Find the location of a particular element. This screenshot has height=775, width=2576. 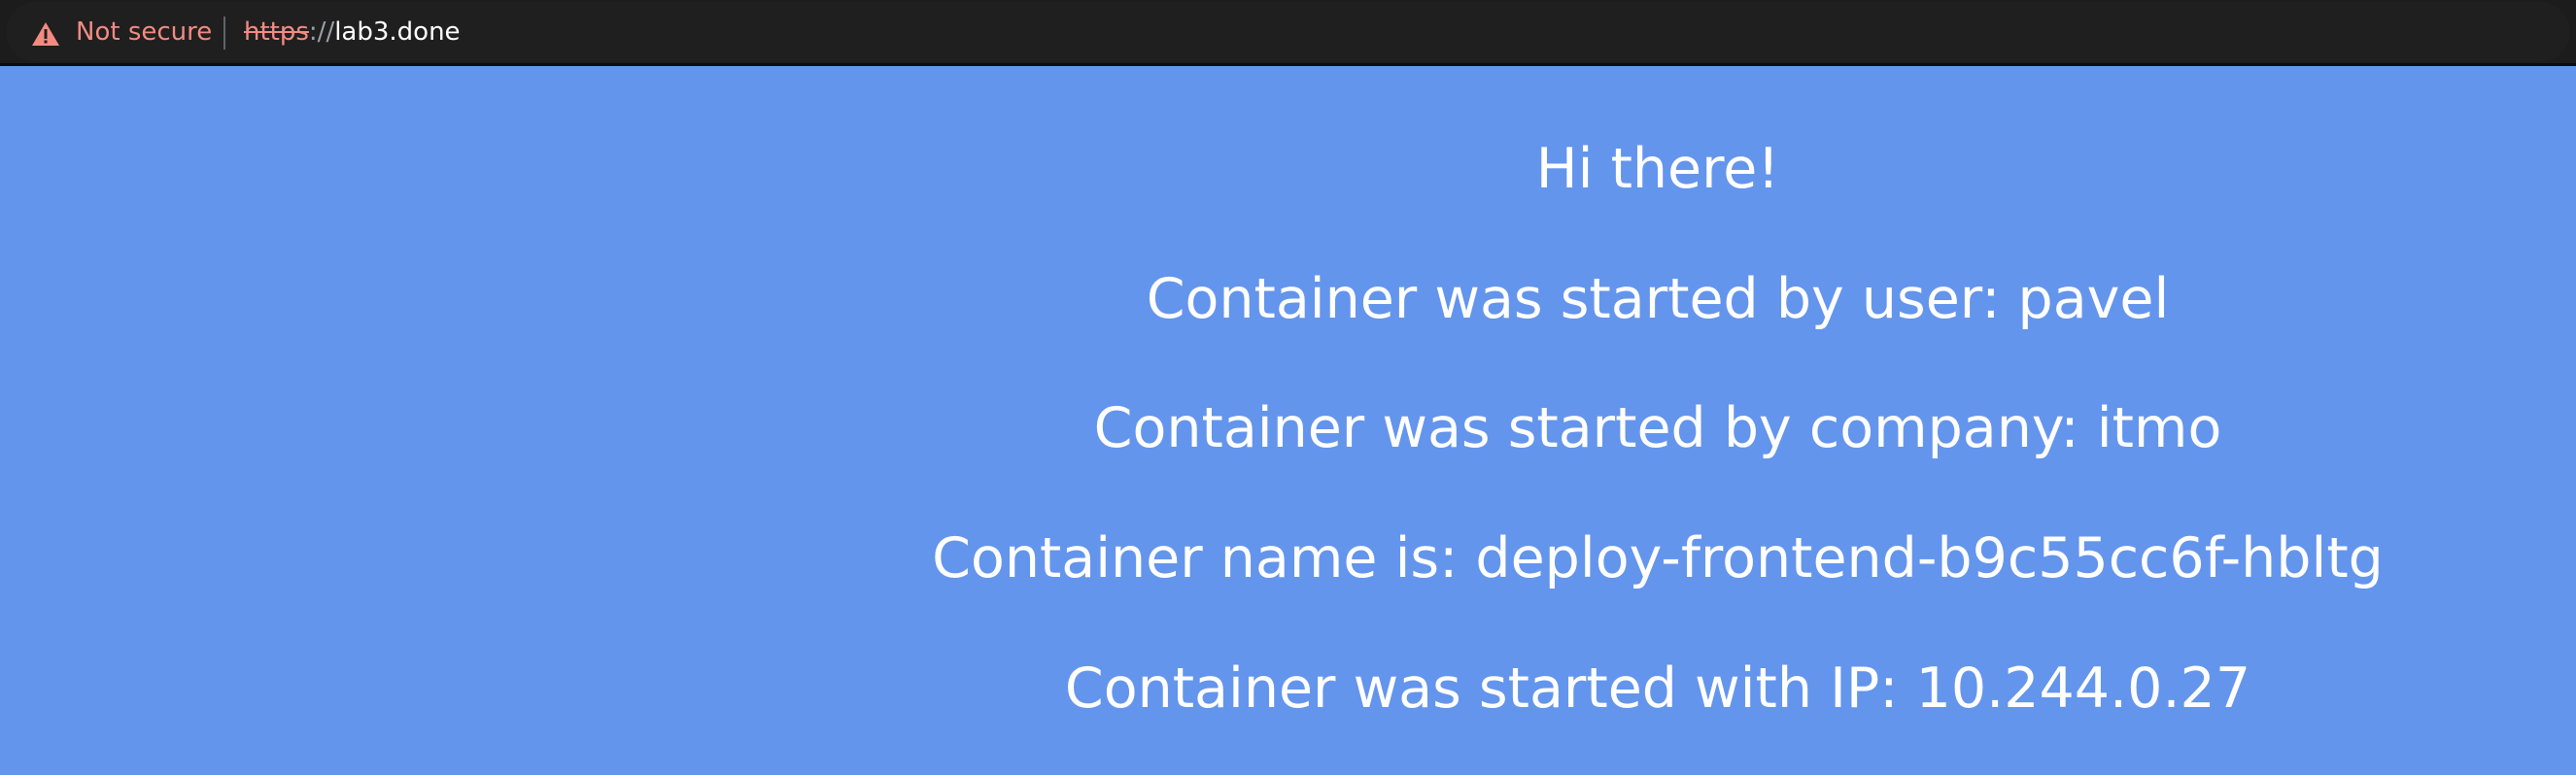

browser-toolbar: Not secure https://lab3.done is located at coordinates (1288, 33).